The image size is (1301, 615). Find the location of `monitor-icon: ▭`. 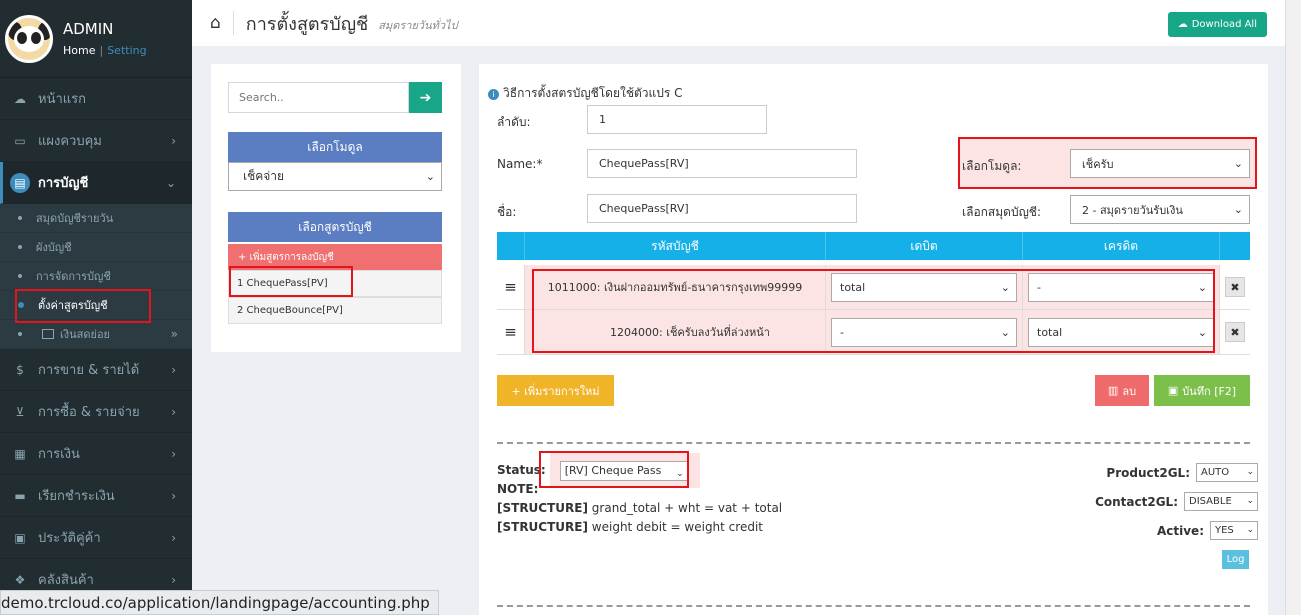

monitor-icon: ▭ is located at coordinates (20, 140).